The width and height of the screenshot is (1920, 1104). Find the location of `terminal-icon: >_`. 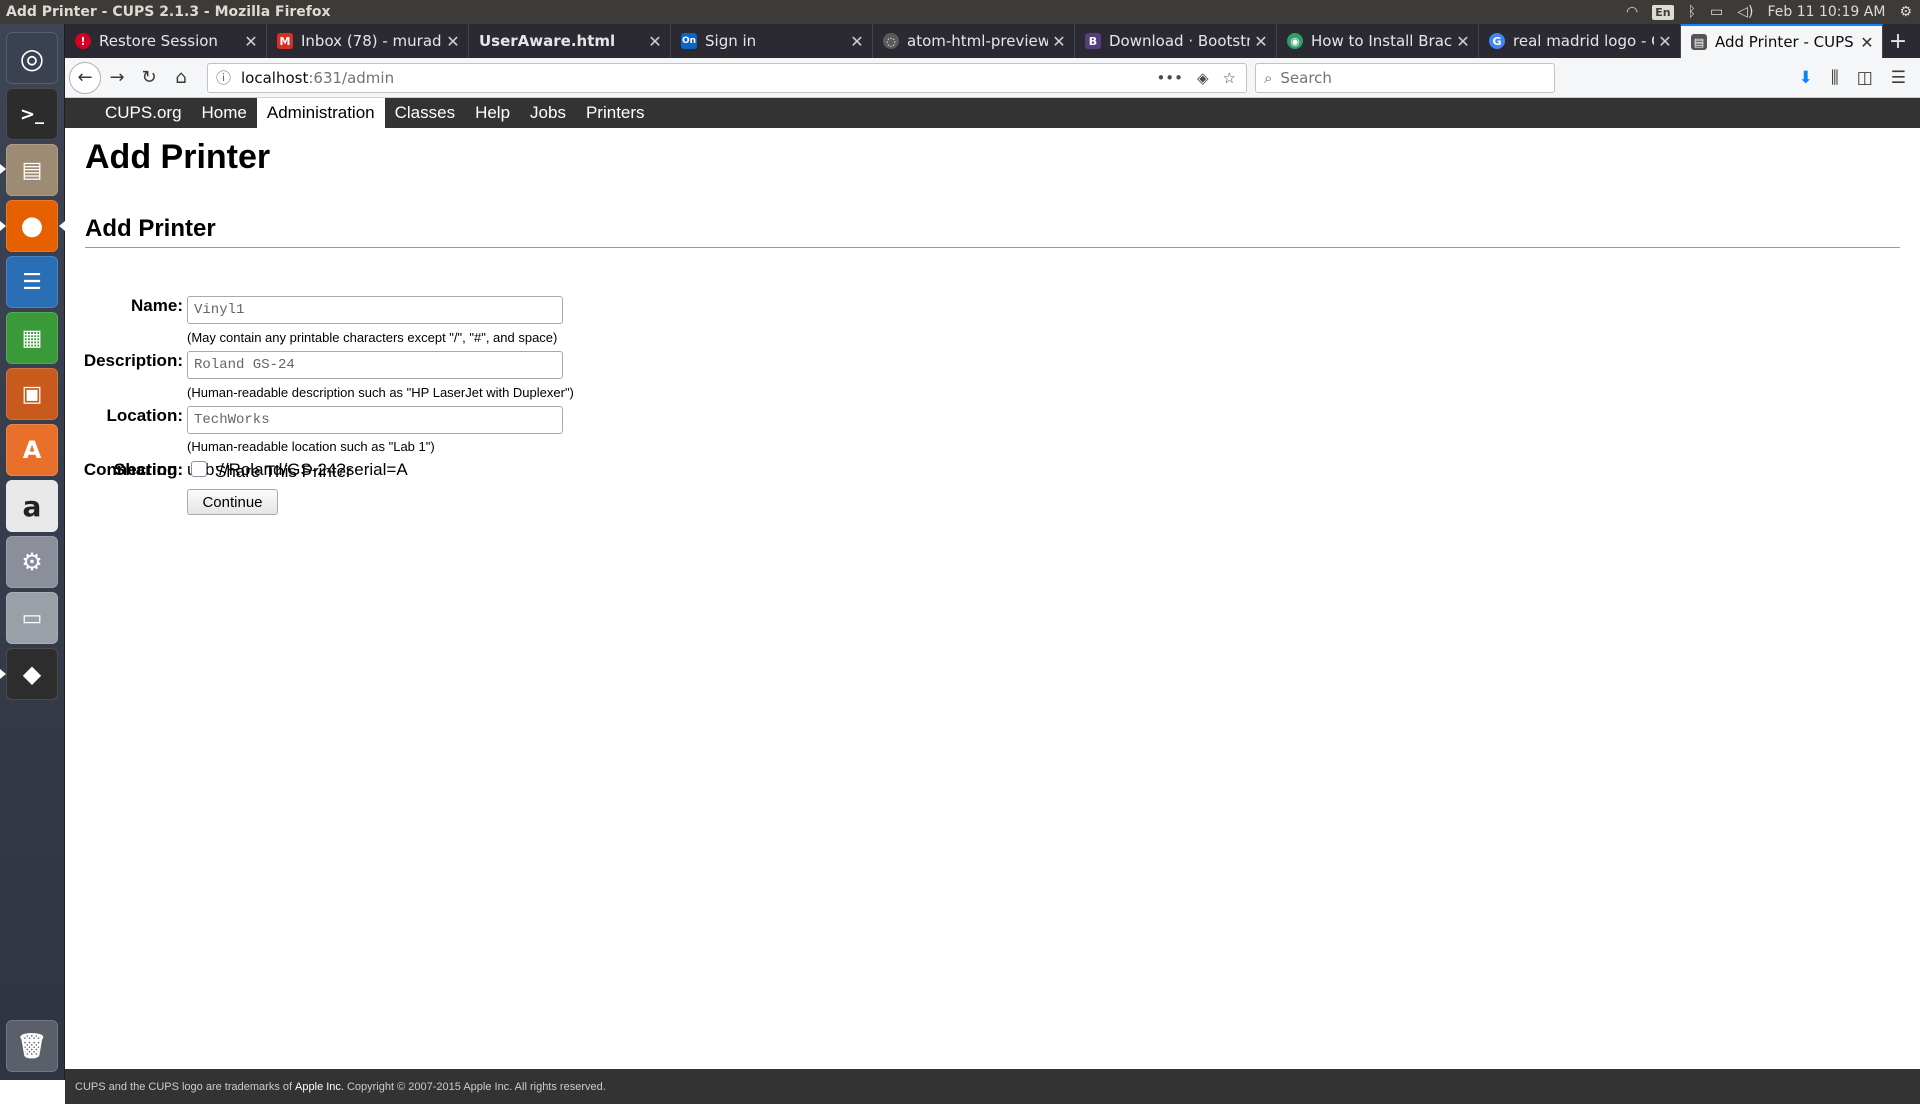

terminal-icon: >_ is located at coordinates (32, 114).